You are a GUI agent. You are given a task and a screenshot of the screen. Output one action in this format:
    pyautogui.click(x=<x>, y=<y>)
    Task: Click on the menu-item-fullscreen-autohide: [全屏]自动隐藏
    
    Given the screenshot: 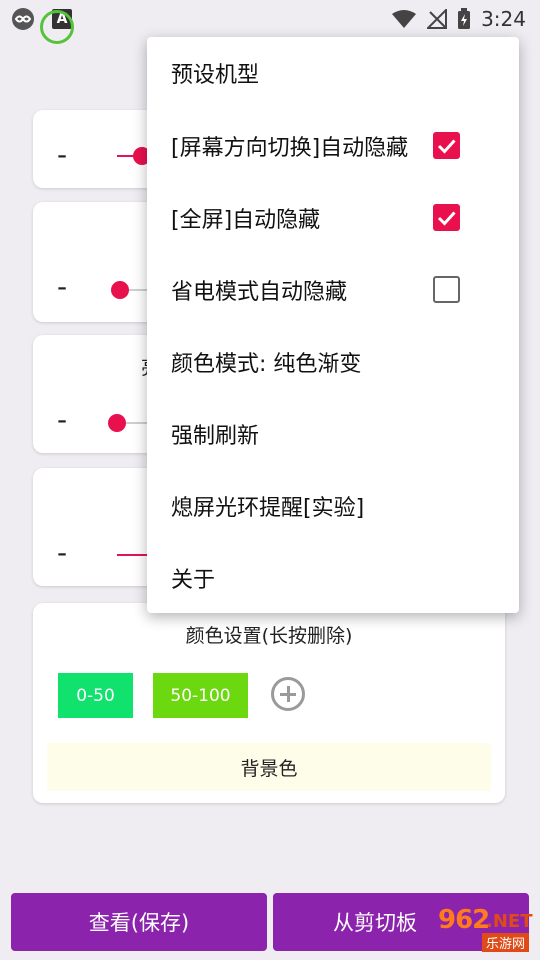 What is the action you would take?
    pyautogui.click(x=245, y=218)
    